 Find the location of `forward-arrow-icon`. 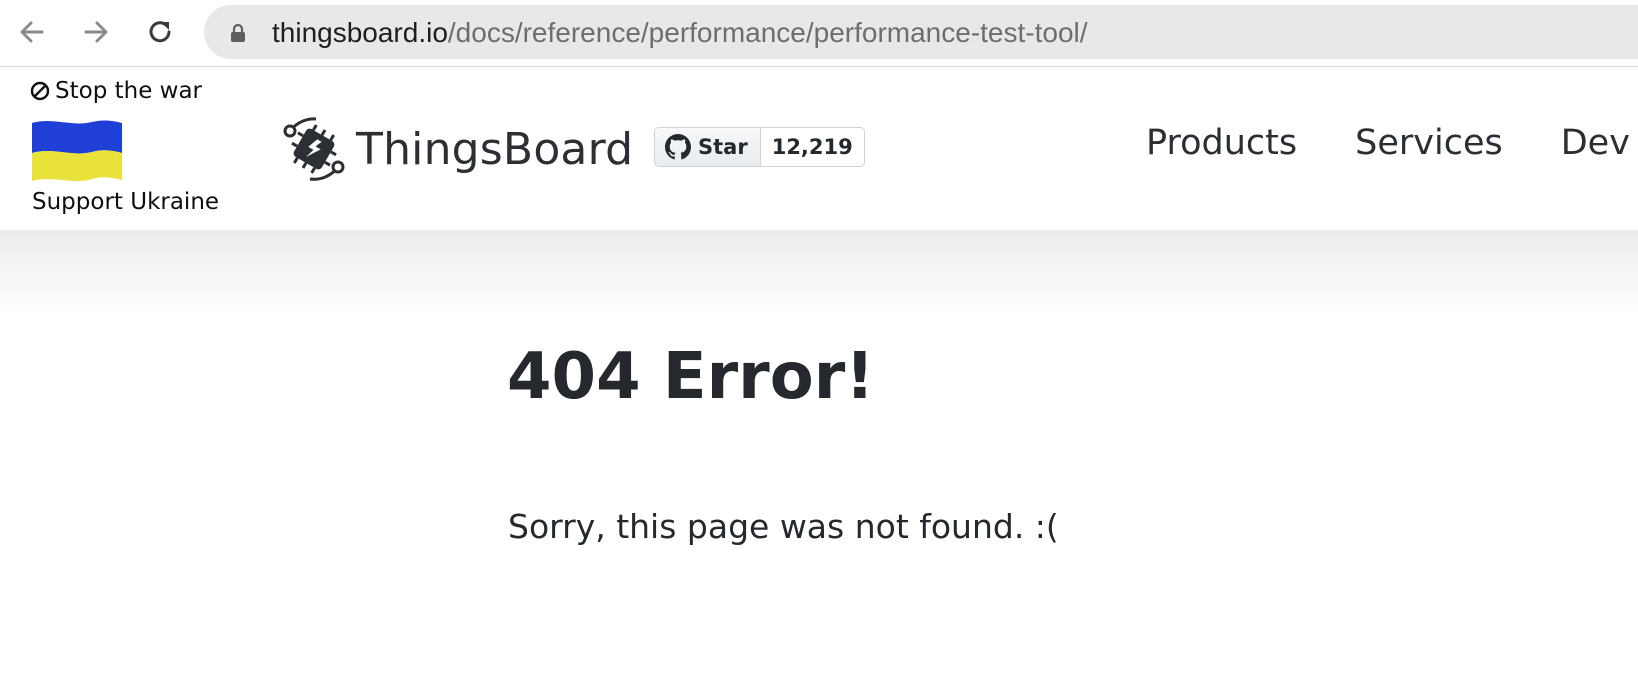

forward-arrow-icon is located at coordinates (96, 32).